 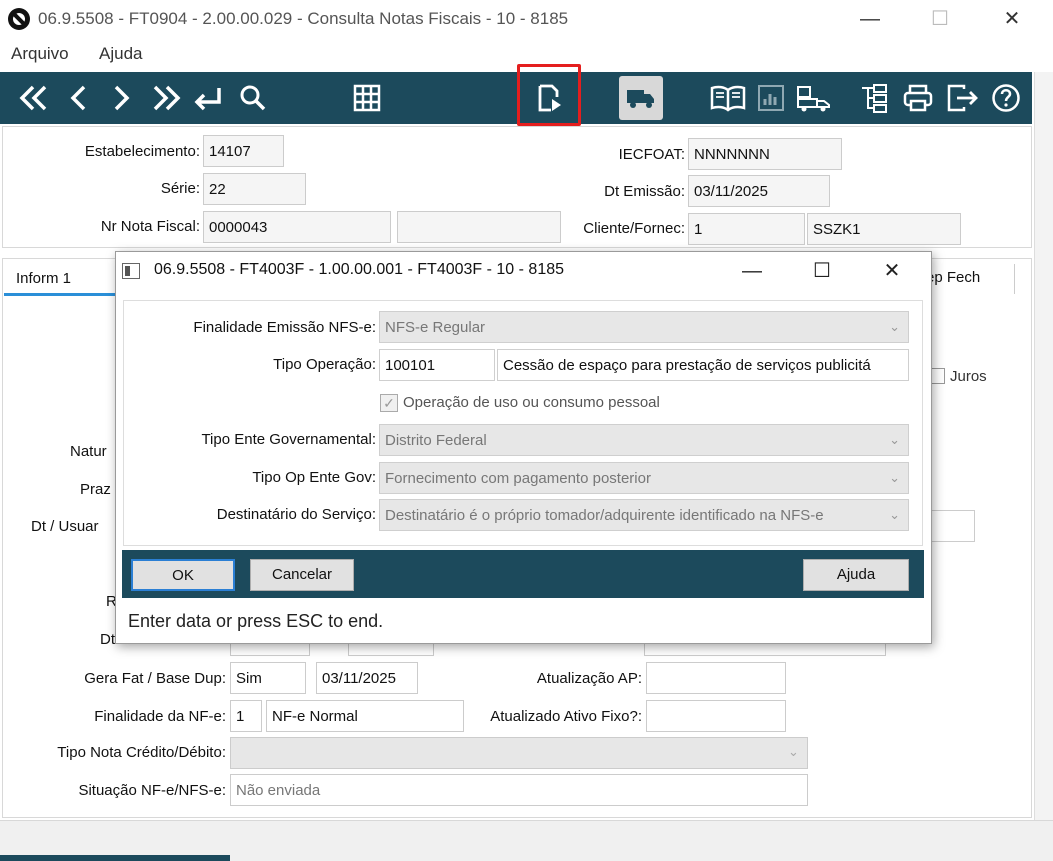 What do you see at coordinates (389, 403) in the screenshot?
I see `uso-consumo-checkbox: ✓` at bounding box center [389, 403].